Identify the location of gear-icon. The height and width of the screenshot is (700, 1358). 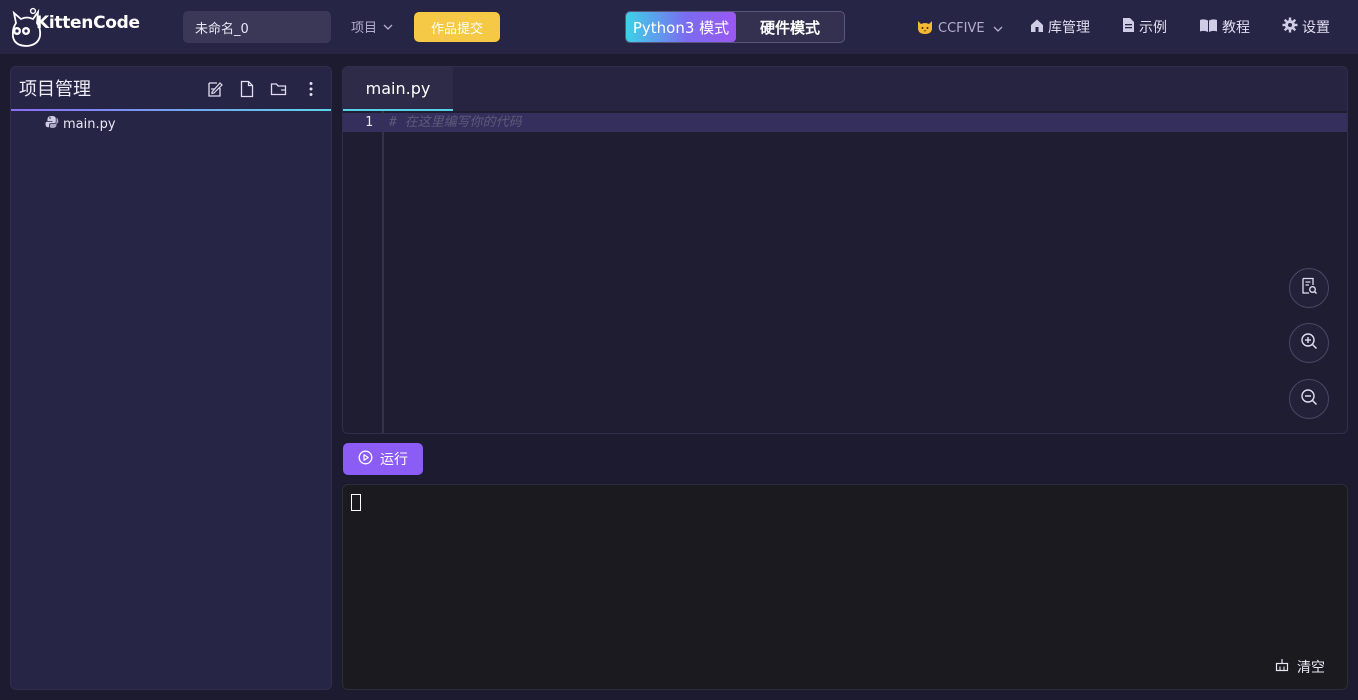
(1290, 27).